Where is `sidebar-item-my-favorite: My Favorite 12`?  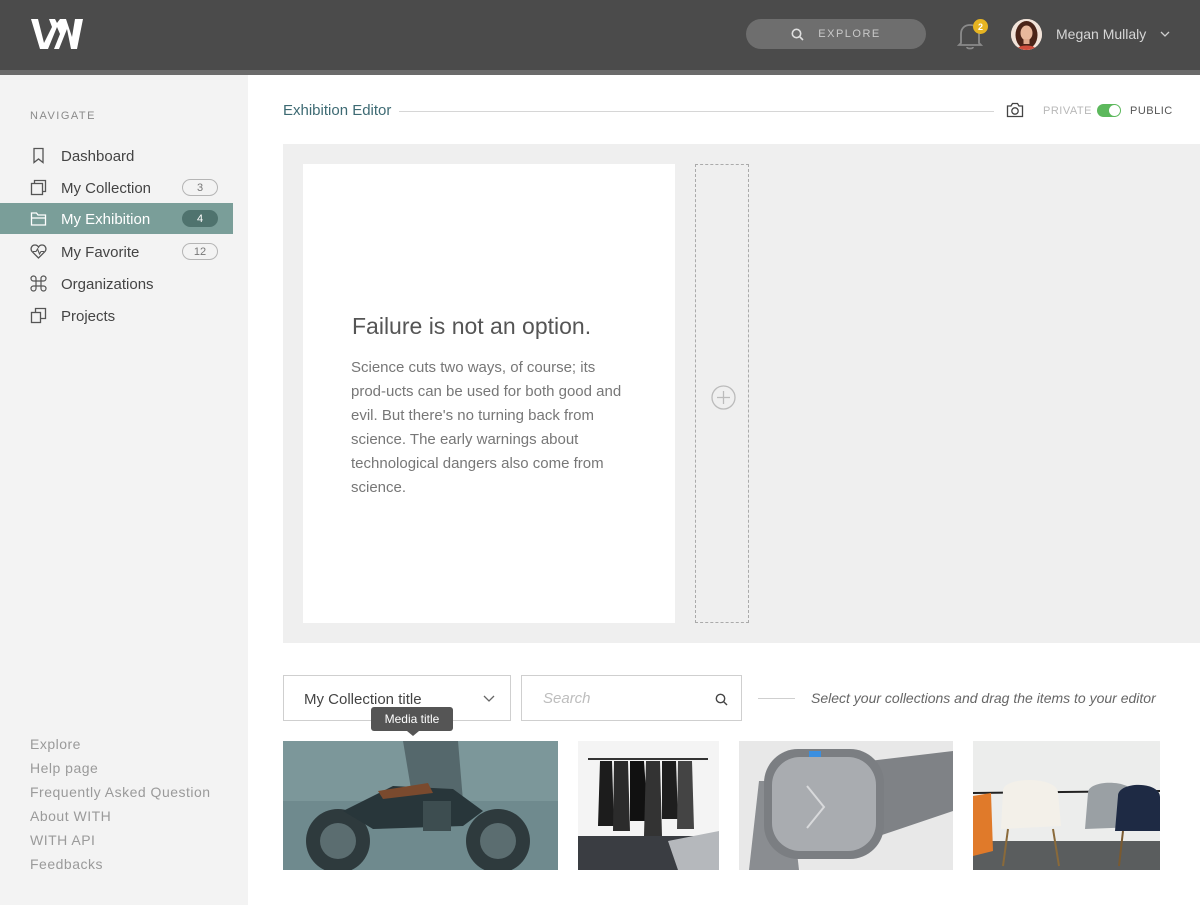 sidebar-item-my-favorite: My Favorite 12 is located at coordinates (116, 251).